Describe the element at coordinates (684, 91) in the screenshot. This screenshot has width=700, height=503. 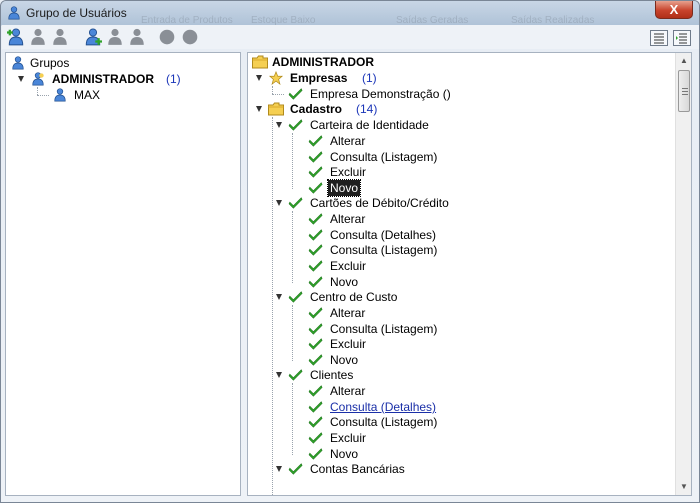
I see `scroll-thumb` at that location.